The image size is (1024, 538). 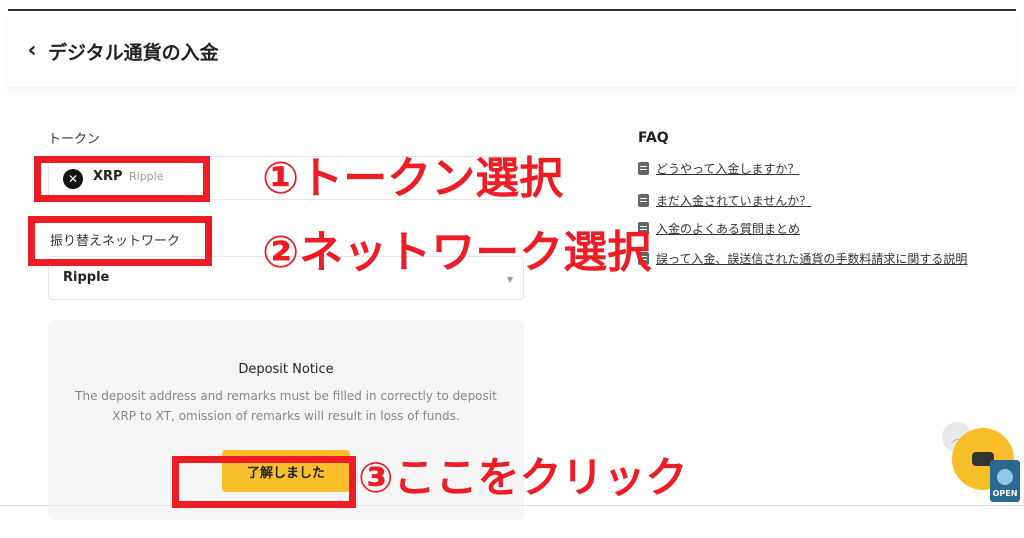 I want to click on faq-item-label: どうやって入金しますか？, so click(x=728, y=169).